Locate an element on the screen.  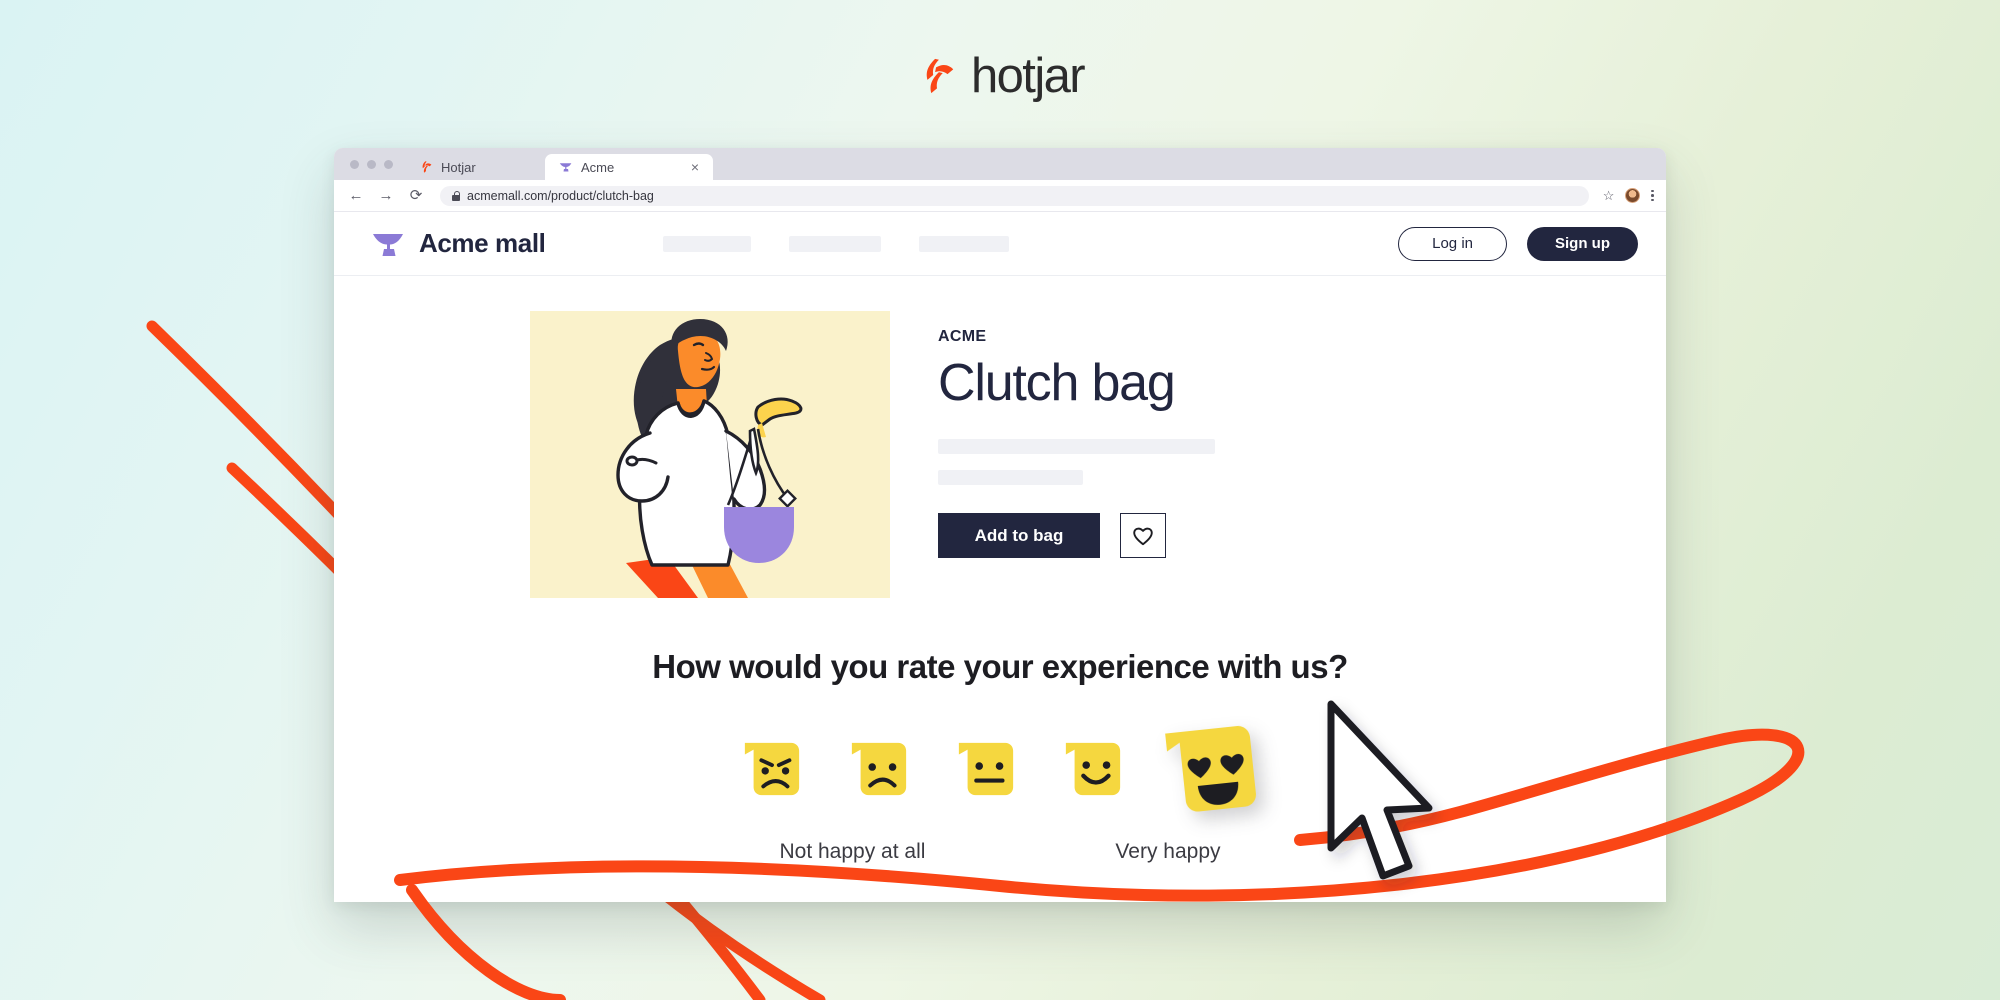
hotjar-wordmark: hotjar is located at coordinates (1028, 75).